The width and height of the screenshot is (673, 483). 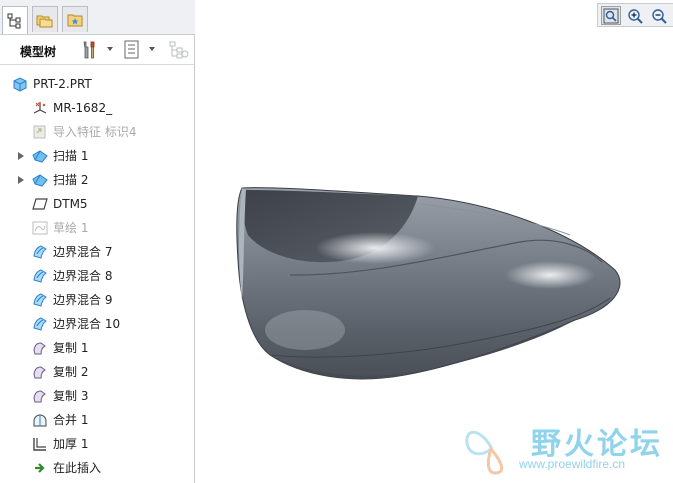 I want to click on tree-root-part: PRT-2.PRT, so click(x=97, y=84).